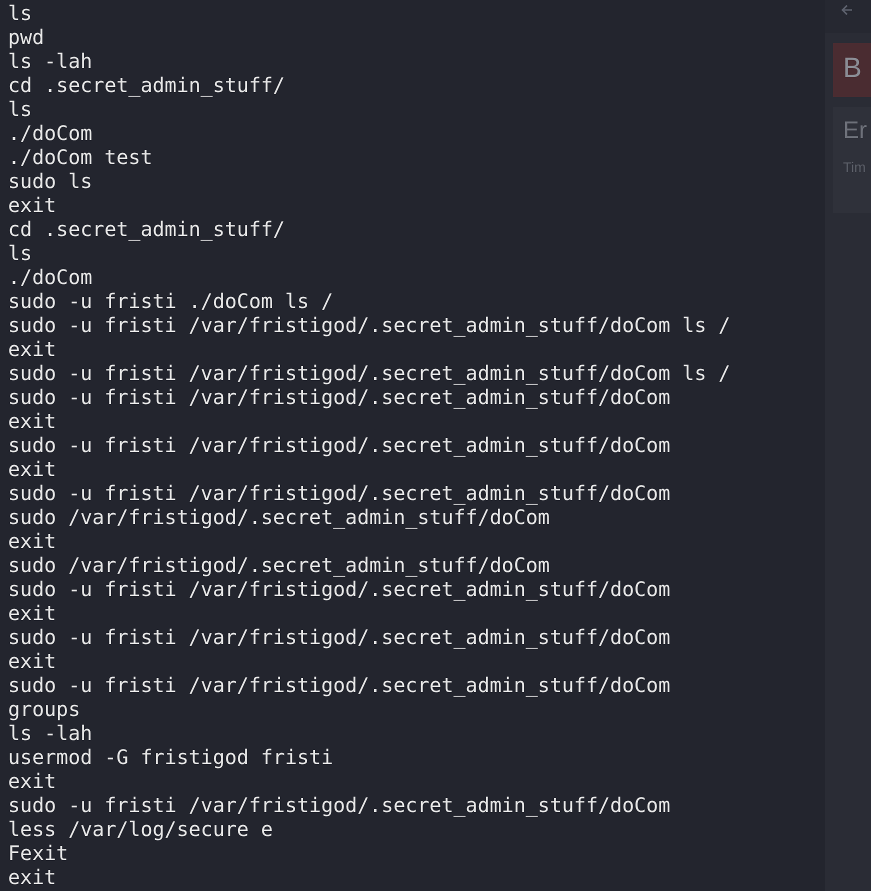 This screenshot has width=871, height=891. I want to click on terminal-line: usermod -G fristigod fristi, so click(171, 757).